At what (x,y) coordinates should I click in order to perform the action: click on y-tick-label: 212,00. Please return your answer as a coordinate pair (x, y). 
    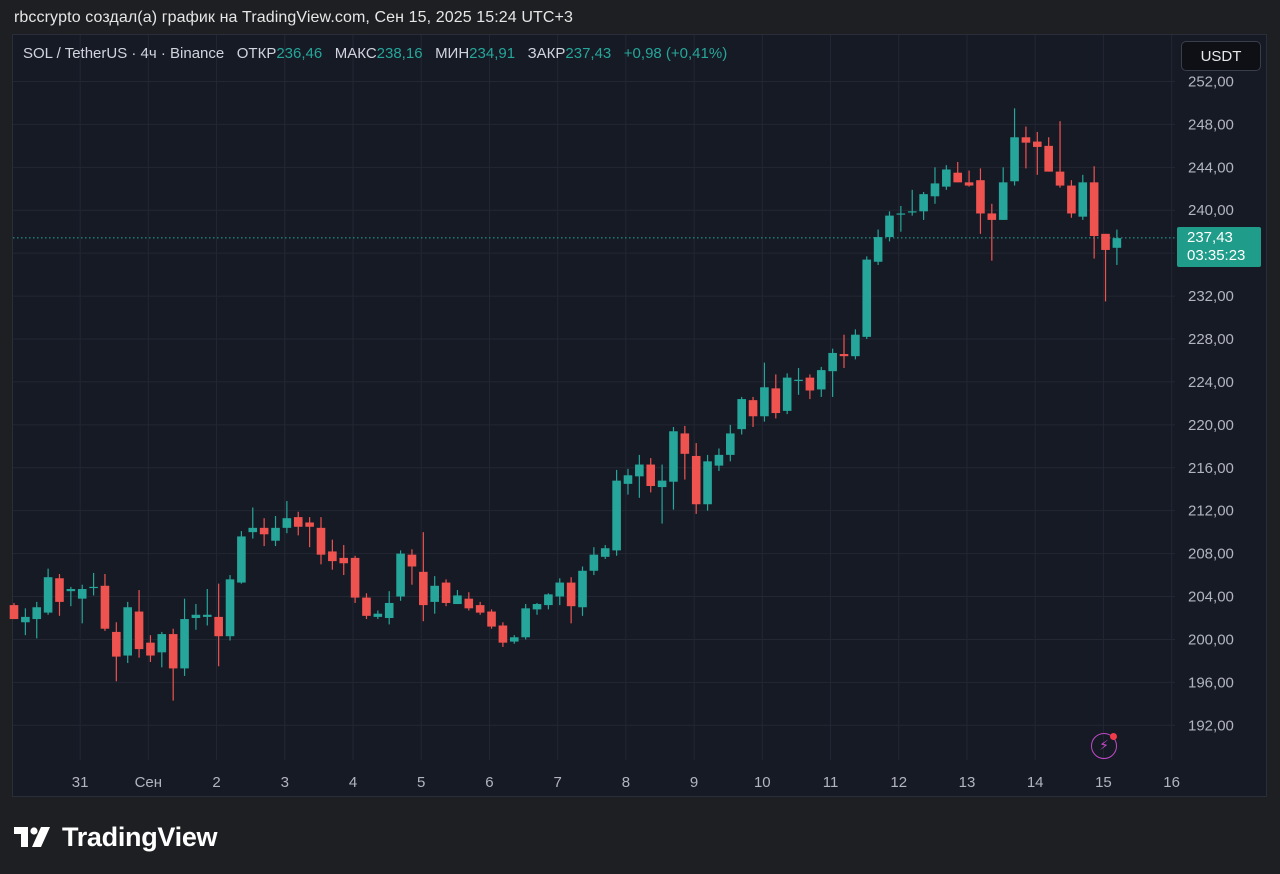
    Looking at the image, I should click on (1211, 511).